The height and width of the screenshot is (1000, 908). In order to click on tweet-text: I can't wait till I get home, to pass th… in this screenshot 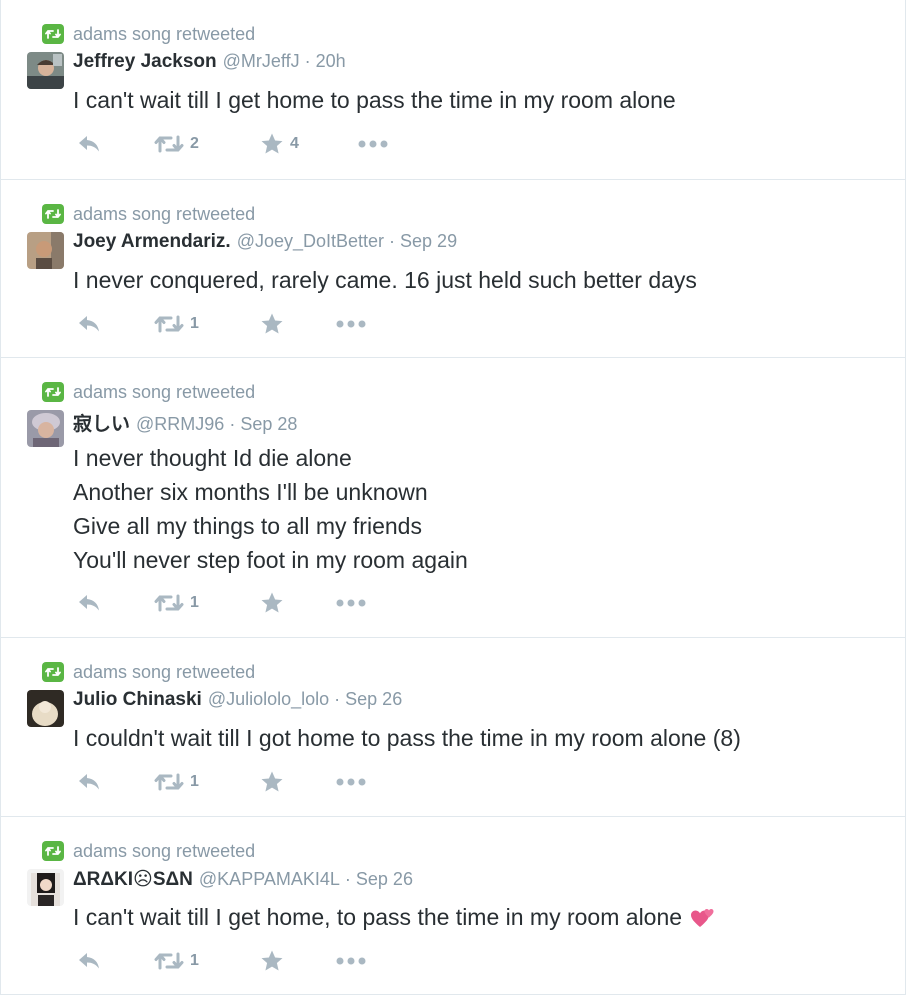, I will do `click(394, 917)`.